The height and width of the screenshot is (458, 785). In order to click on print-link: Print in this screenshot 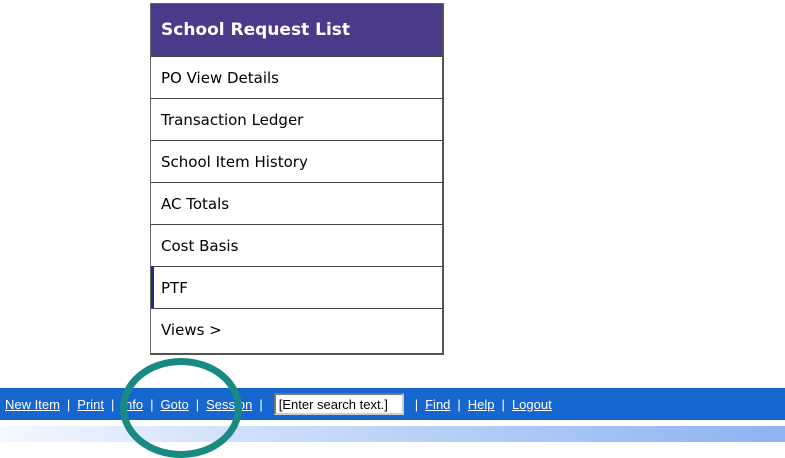, I will do `click(90, 404)`.